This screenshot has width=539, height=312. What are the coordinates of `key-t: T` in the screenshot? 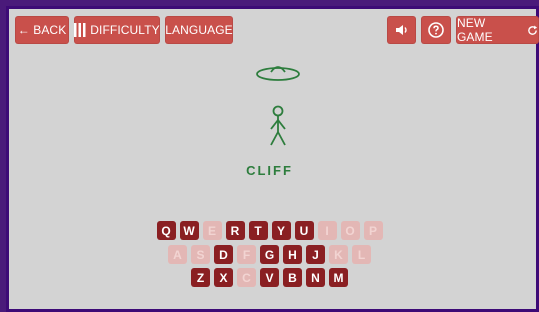 It's located at (258, 230).